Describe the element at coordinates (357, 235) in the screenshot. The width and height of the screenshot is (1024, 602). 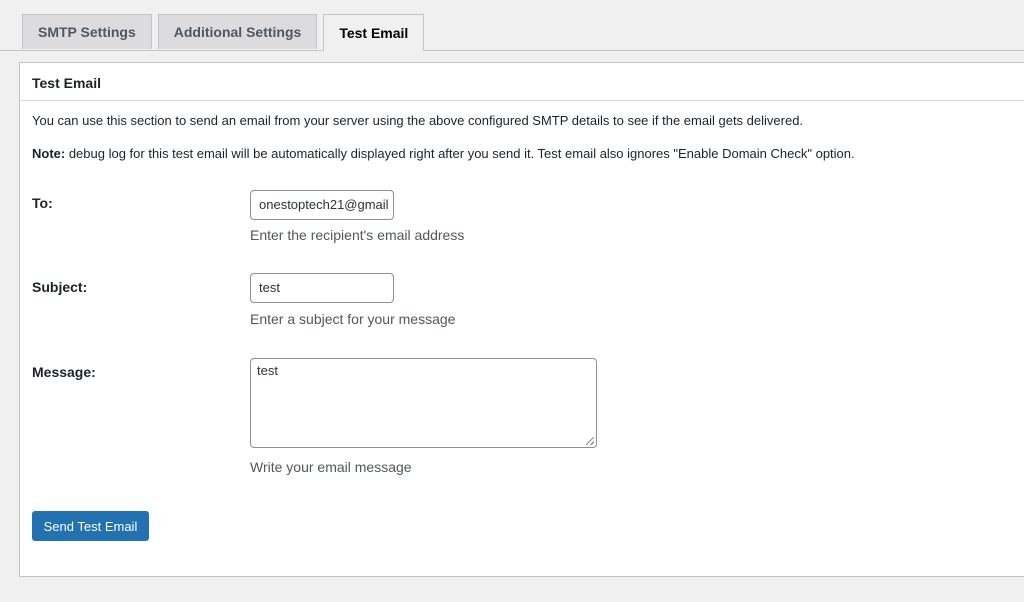
I see `to-hint: Enter the recipient's email address` at that location.